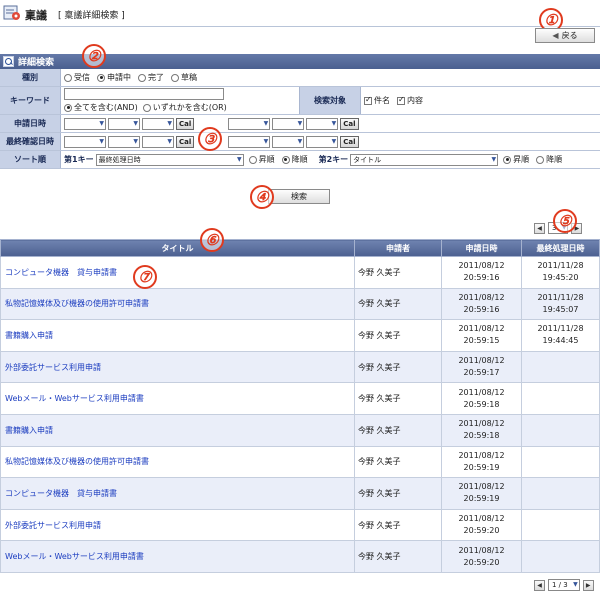  Describe the element at coordinates (560, 248) in the screenshot. I see `col-last-date-header: 最終処理日時` at that location.